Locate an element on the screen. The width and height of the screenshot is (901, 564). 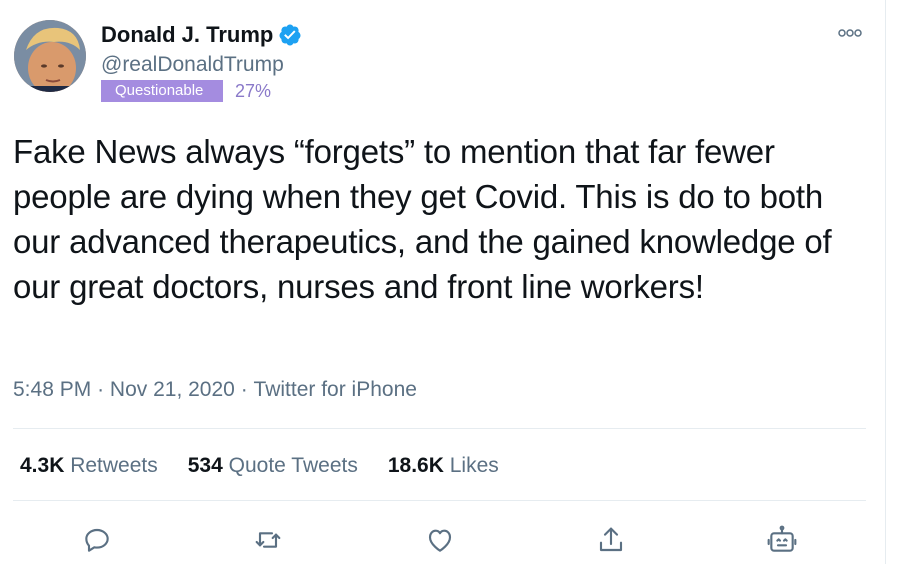
retweet-icon is located at coordinates (268, 540).